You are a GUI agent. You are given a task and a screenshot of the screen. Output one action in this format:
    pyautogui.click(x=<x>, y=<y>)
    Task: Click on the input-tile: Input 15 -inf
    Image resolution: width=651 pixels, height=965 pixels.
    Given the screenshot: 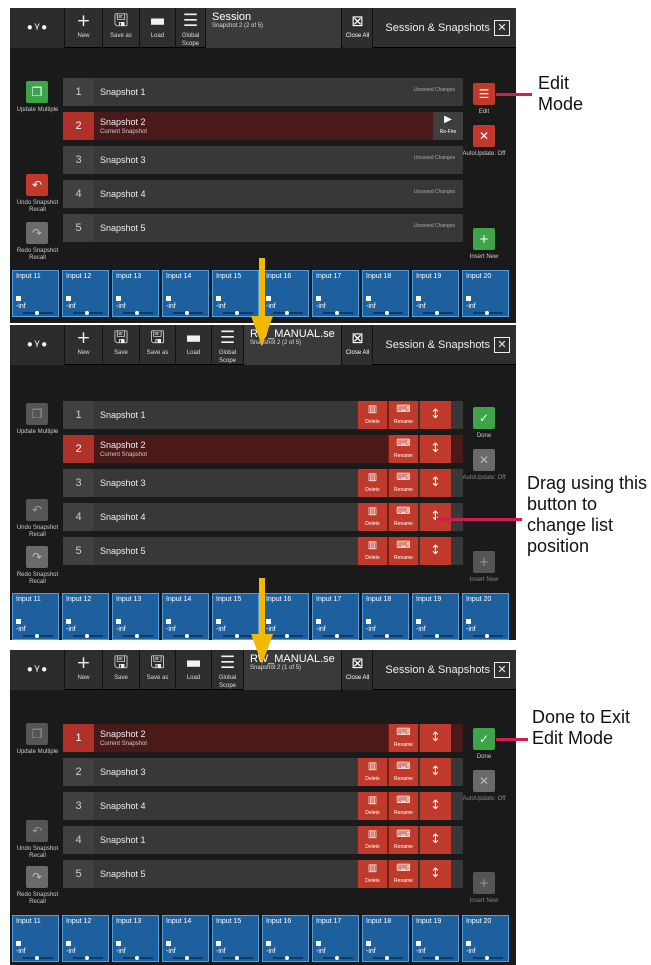 What is the action you would take?
    pyautogui.click(x=235, y=938)
    